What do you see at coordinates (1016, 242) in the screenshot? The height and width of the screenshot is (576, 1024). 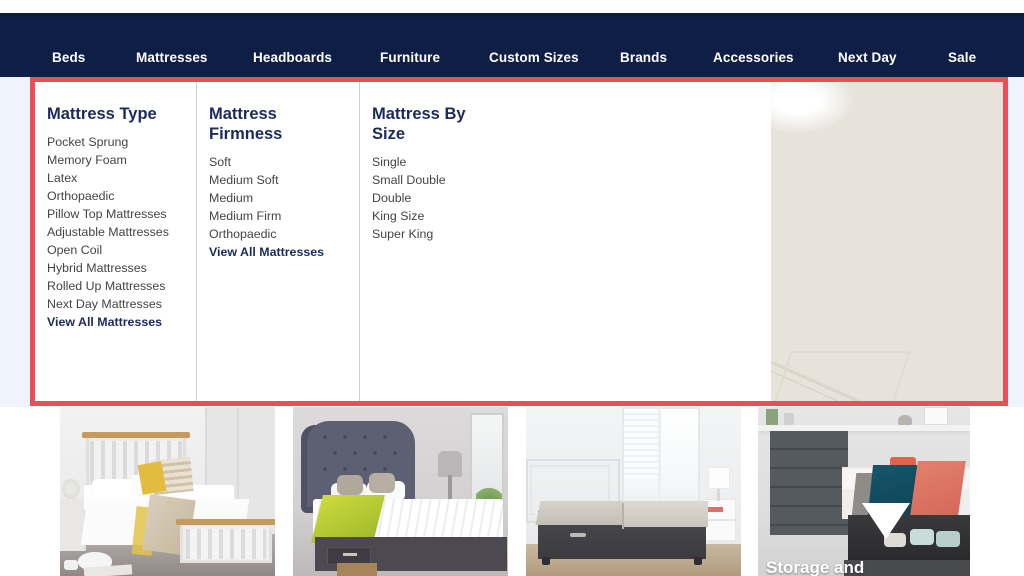 I see `page-background-right-strip` at bounding box center [1016, 242].